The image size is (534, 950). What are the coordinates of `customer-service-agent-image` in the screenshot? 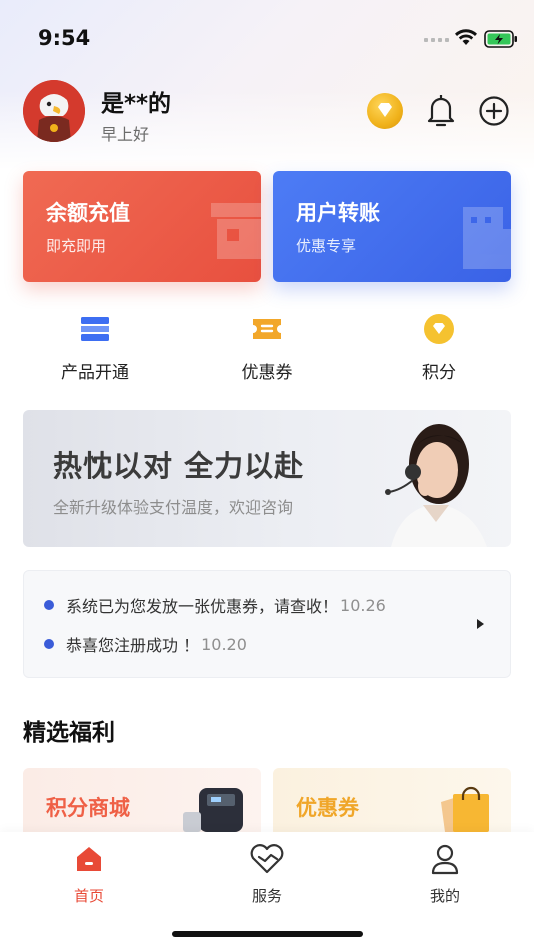 It's located at (436, 485).